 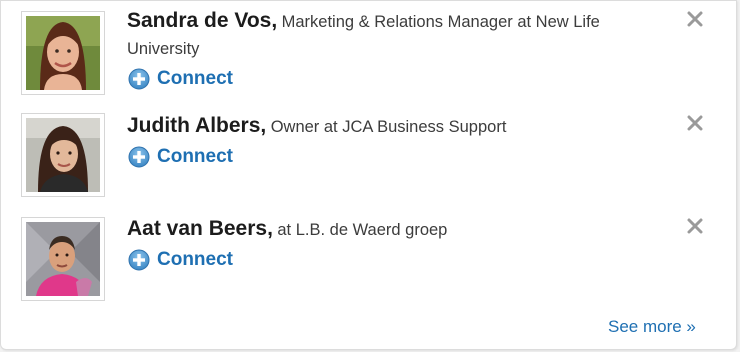 I want to click on person-title: at L.B. de Waerd groep, so click(x=362, y=230).